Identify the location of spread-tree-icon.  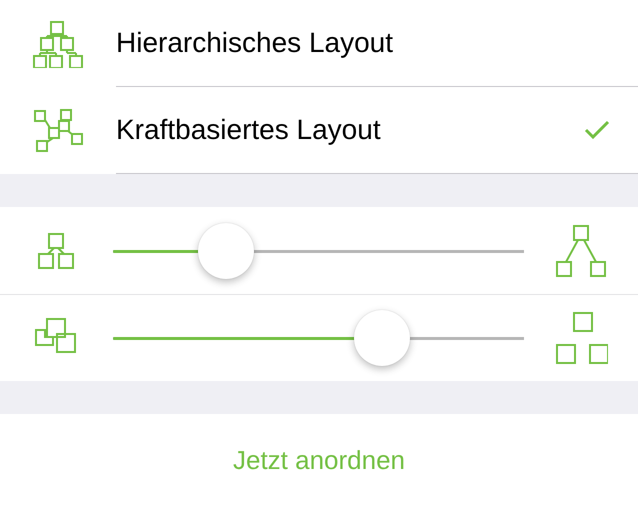
(581, 251).